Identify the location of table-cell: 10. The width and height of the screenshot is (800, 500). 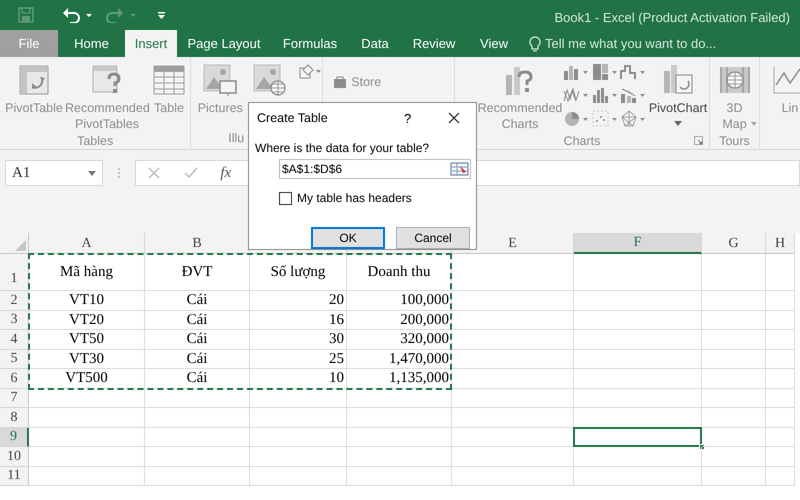
(298, 378).